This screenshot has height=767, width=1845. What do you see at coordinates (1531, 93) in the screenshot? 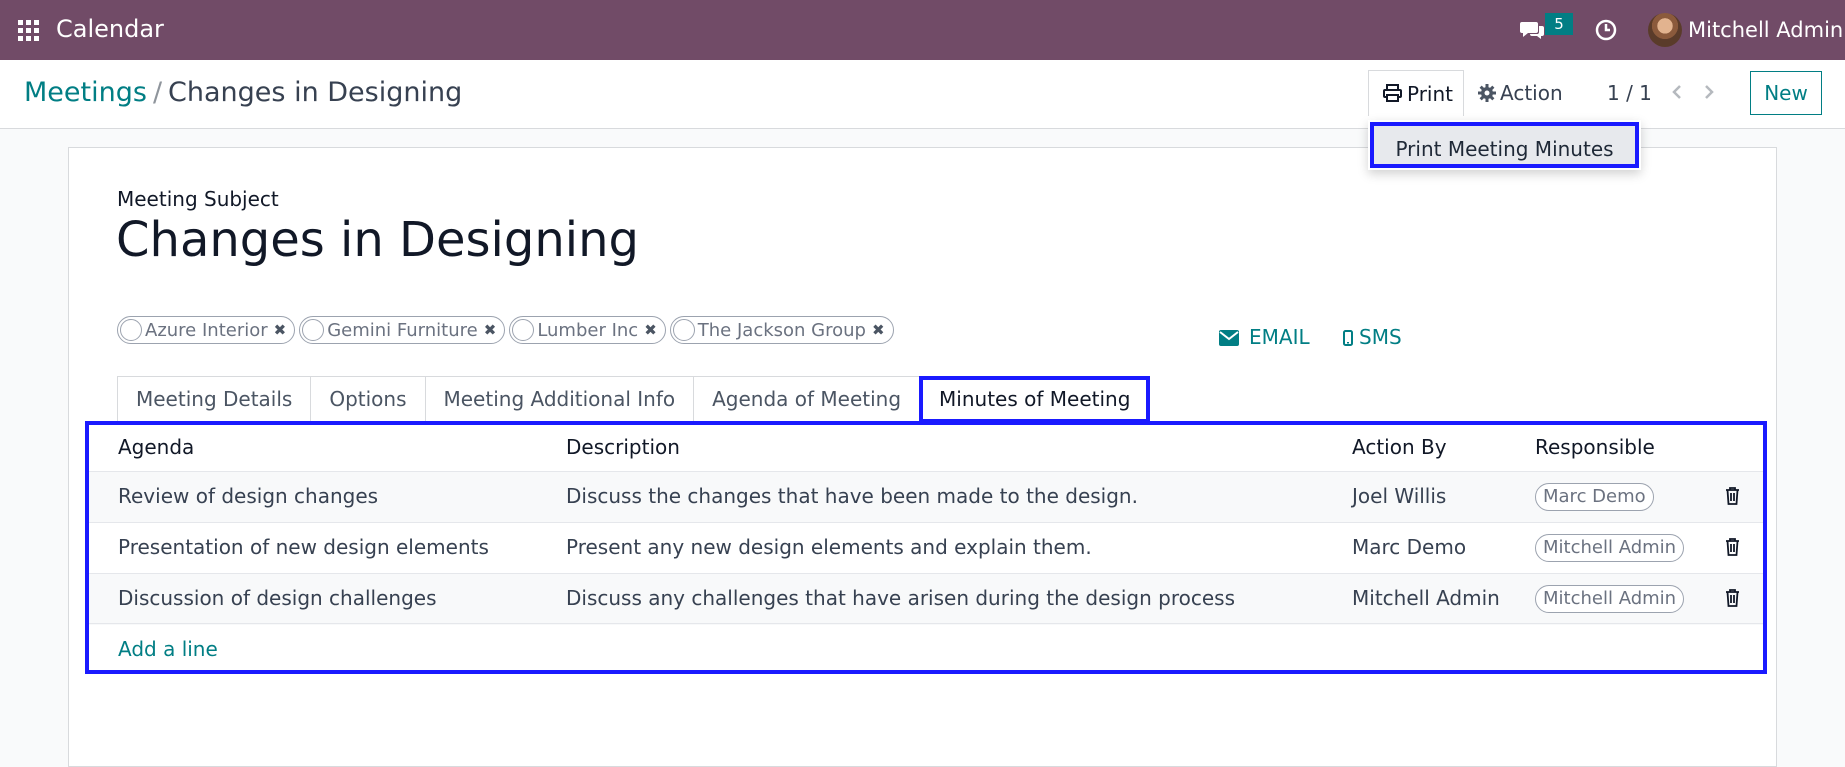
I see `action-label: Action` at bounding box center [1531, 93].